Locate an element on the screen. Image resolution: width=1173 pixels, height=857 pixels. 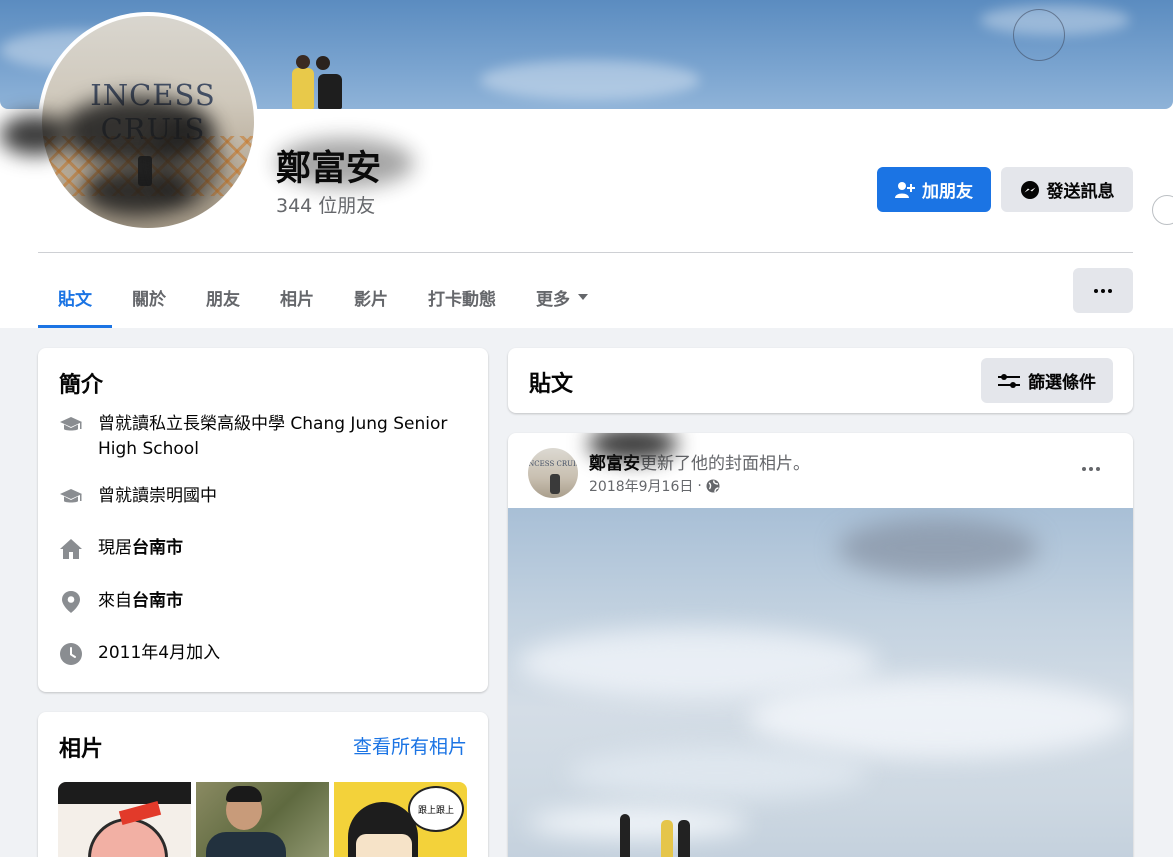
tab-friends: 朋友 is located at coordinates (223, 297).